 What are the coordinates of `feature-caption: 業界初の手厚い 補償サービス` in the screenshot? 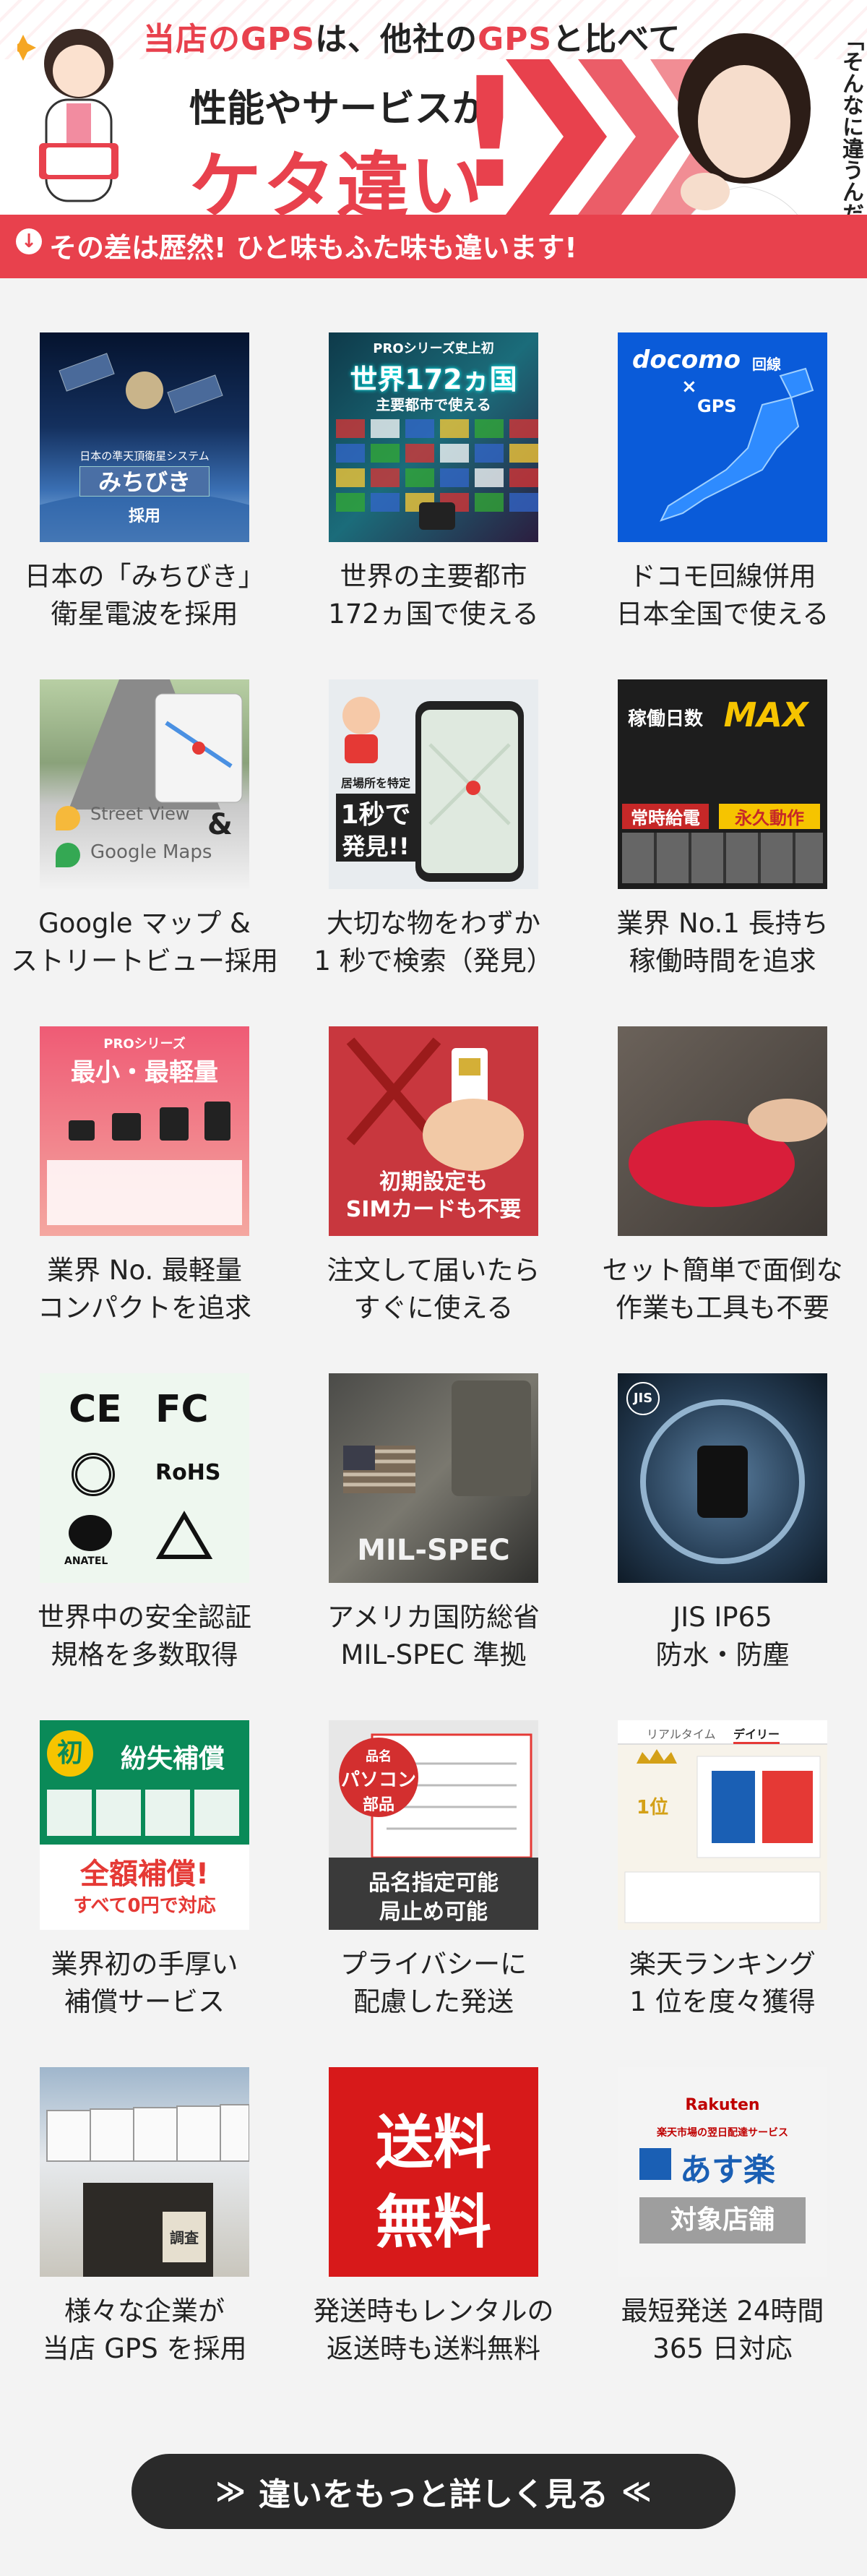 It's located at (144, 1983).